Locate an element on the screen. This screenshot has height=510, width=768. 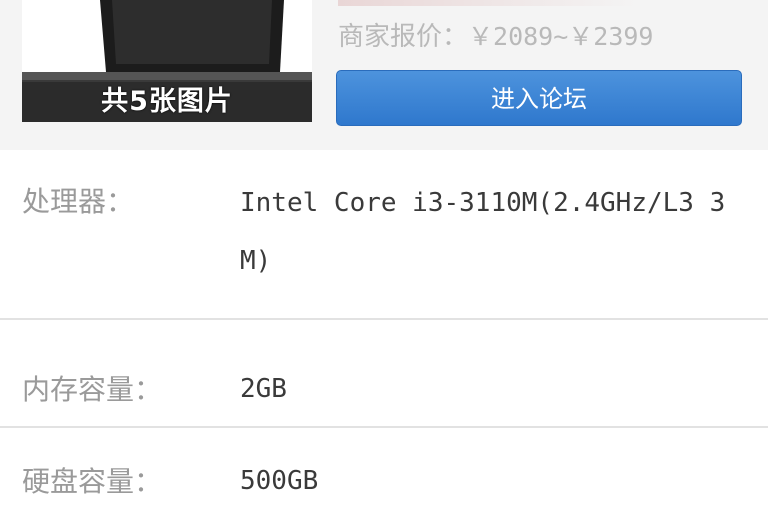
price-value: ￥2089~￥2399 is located at coordinates (561, 36).